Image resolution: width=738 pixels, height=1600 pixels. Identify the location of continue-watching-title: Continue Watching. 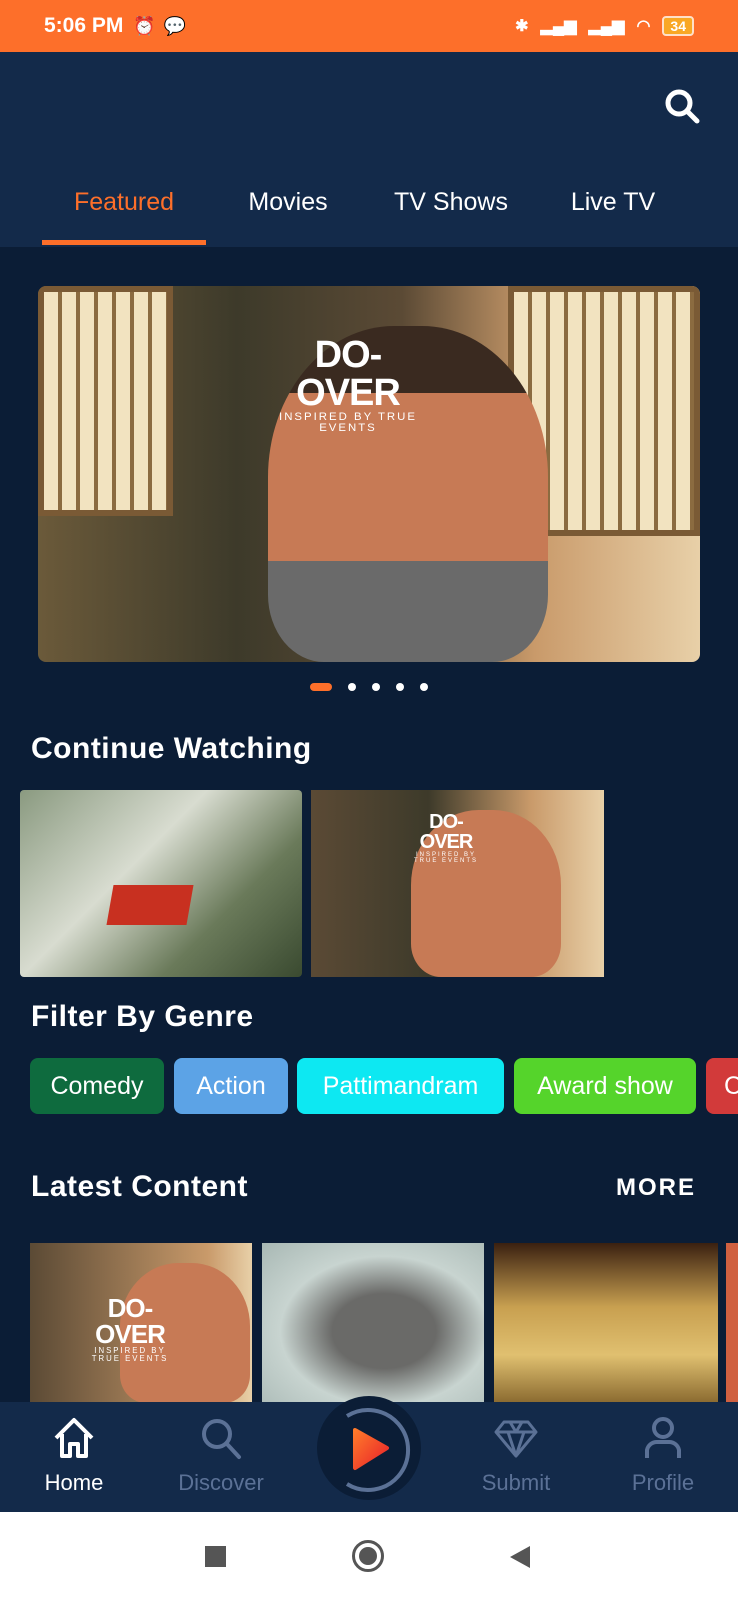
(171, 748).